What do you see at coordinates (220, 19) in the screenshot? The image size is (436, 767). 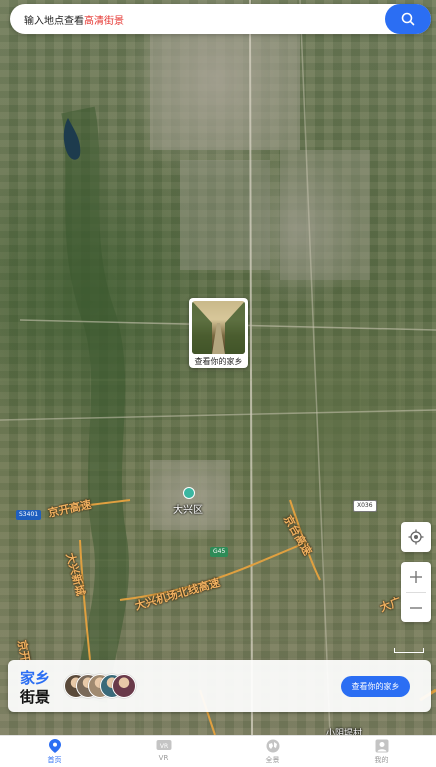 I see `search-bar: 输入地点查看高清街景` at bounding box center [220, 19].